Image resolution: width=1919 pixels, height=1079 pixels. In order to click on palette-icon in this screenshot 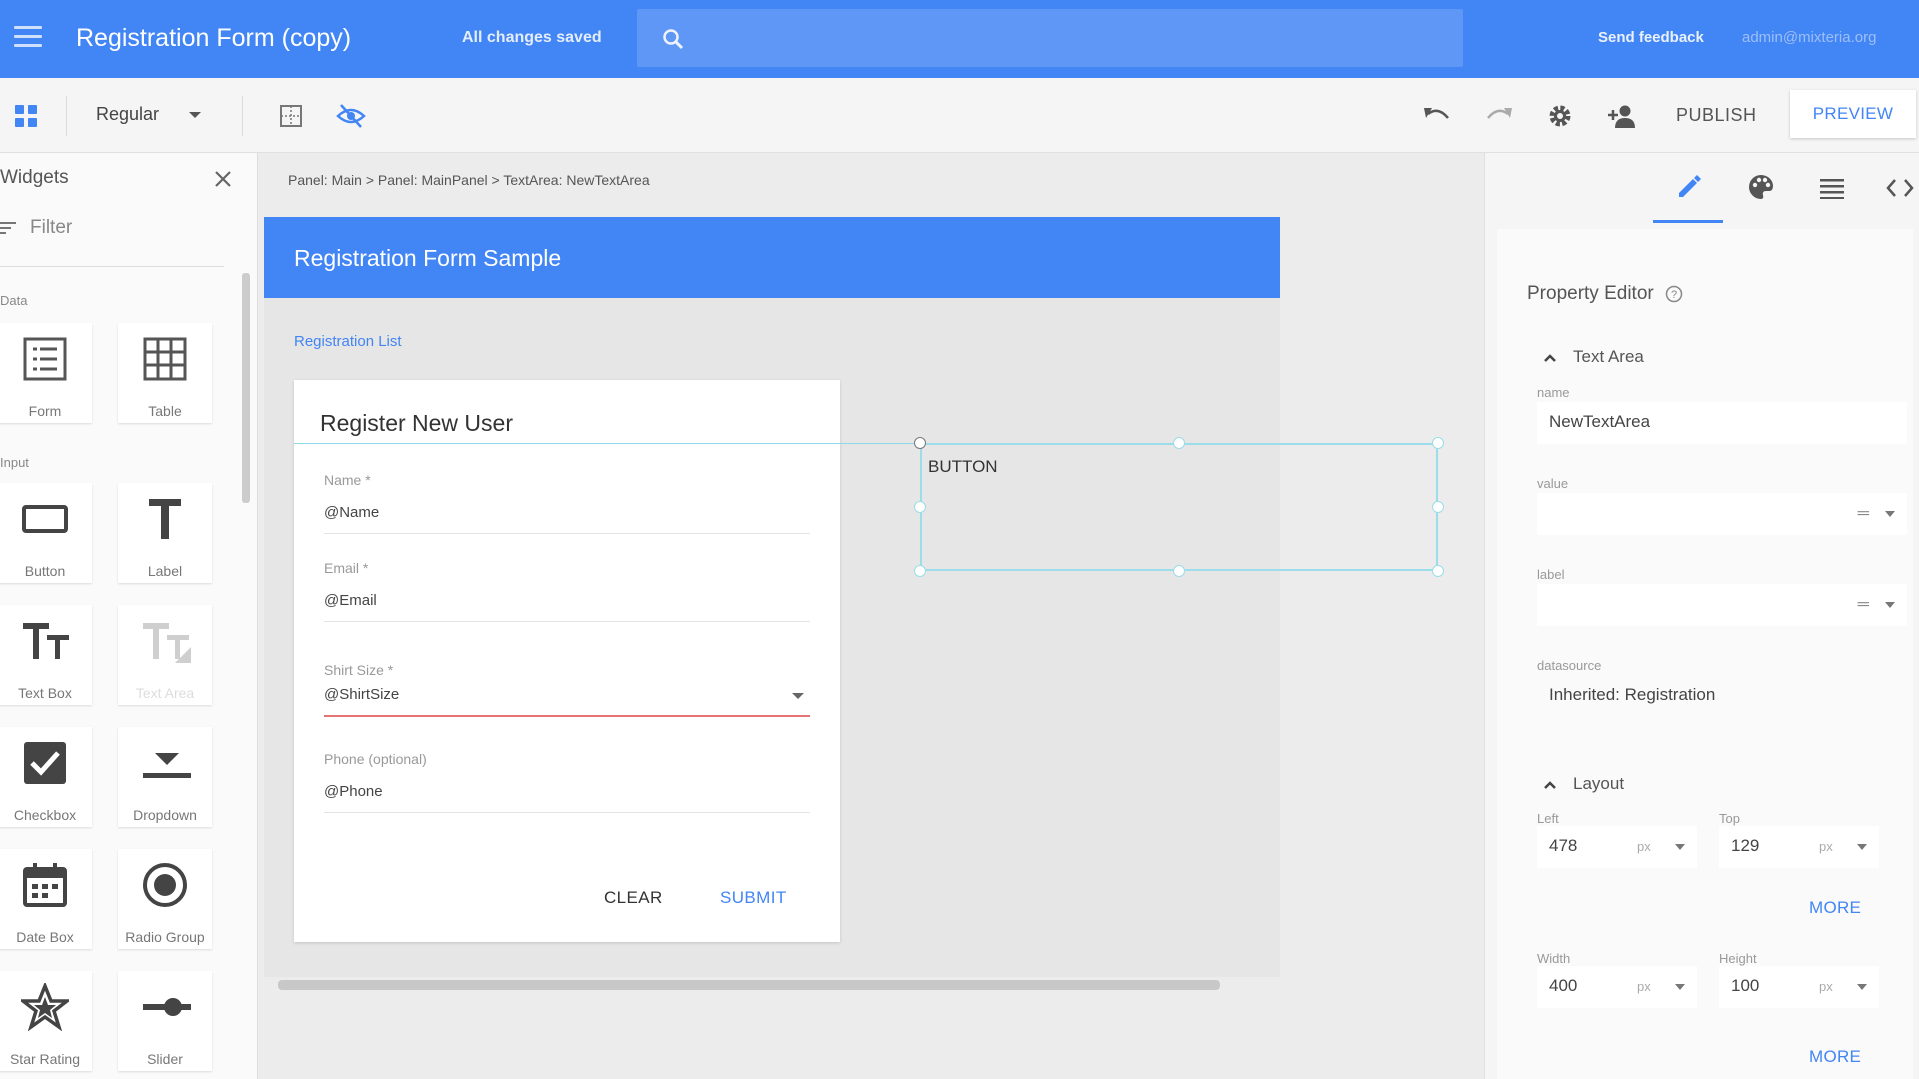, I will do `click(1761, 187)`.